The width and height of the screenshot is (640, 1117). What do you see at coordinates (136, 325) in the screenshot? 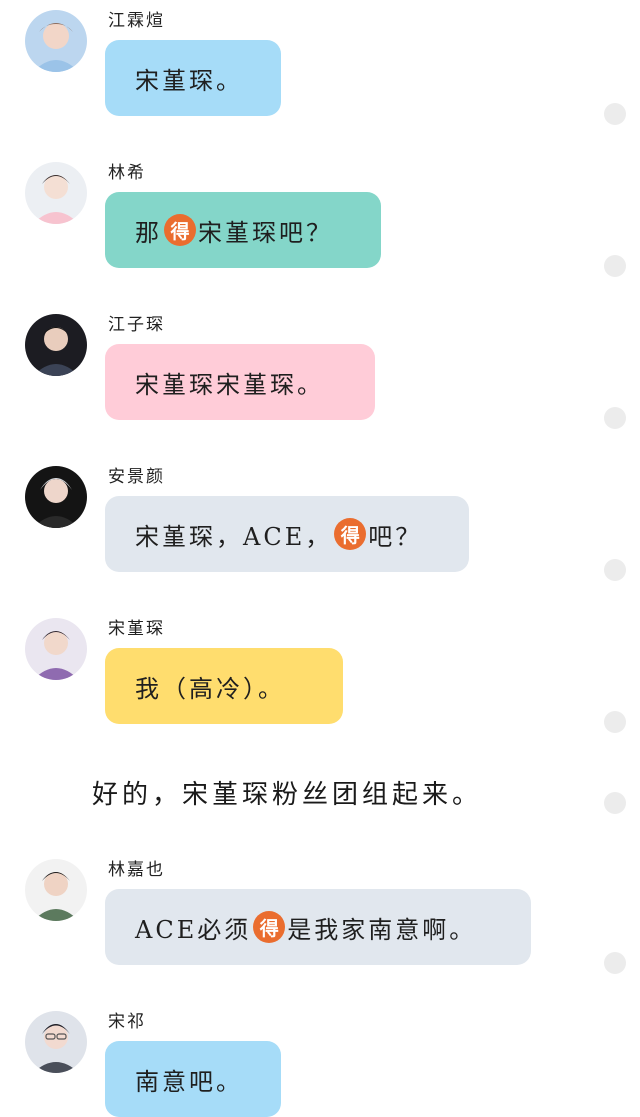
I see `sender-name: 江子琛` at bounding box center [136, 325].